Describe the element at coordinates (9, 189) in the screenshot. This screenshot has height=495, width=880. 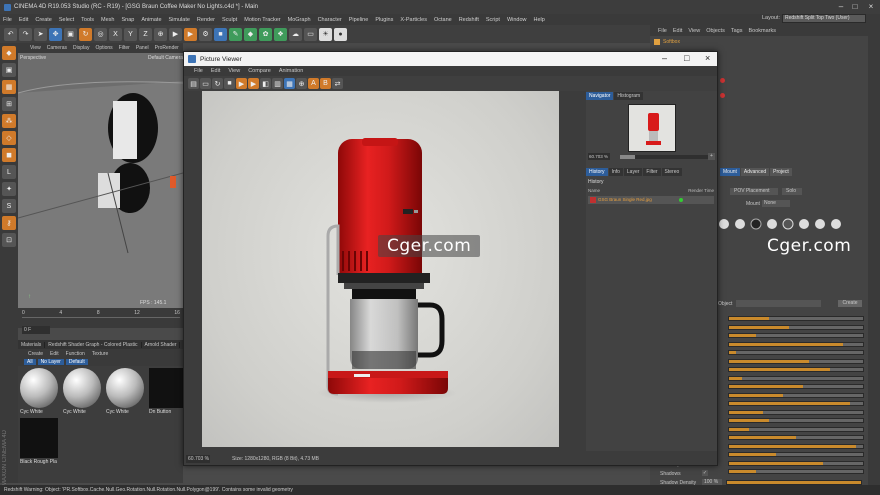
I see `tweak-icon: ✦` at that location.